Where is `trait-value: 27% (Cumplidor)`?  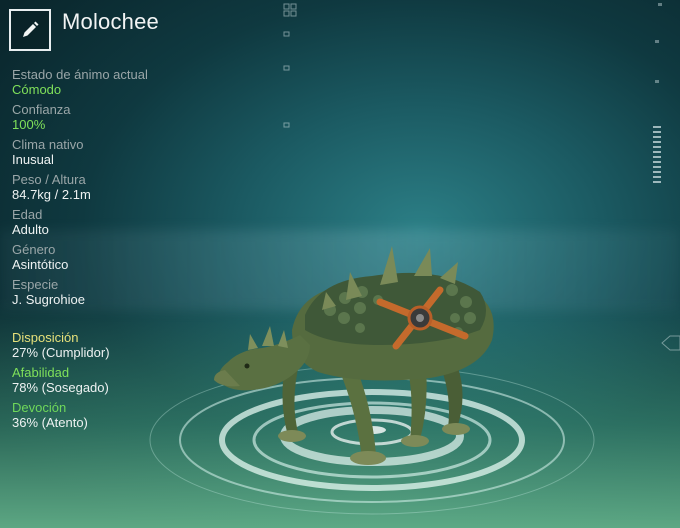 trait-value: 27% (Cumplidor) is located at coordinates (61, 352).